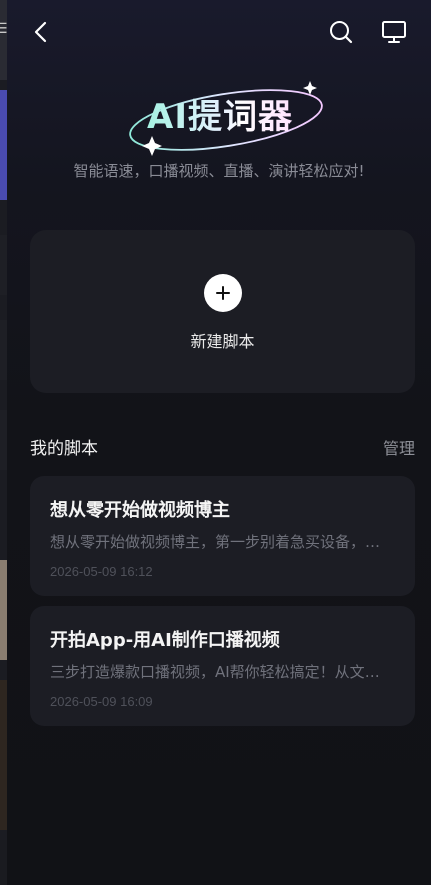 The height and width of the screenshot is (885, 431). I want to click on section-title: 我的脚本, so click(64, 449).